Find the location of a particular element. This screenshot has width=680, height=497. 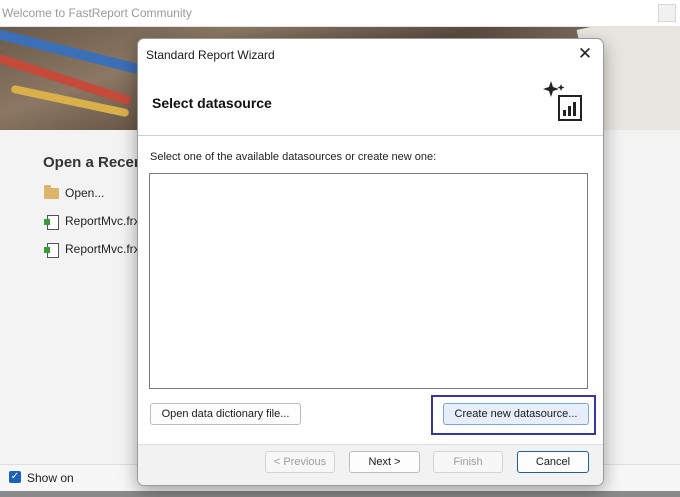

previous-button: < Previous is located at coordinates (300, 462).